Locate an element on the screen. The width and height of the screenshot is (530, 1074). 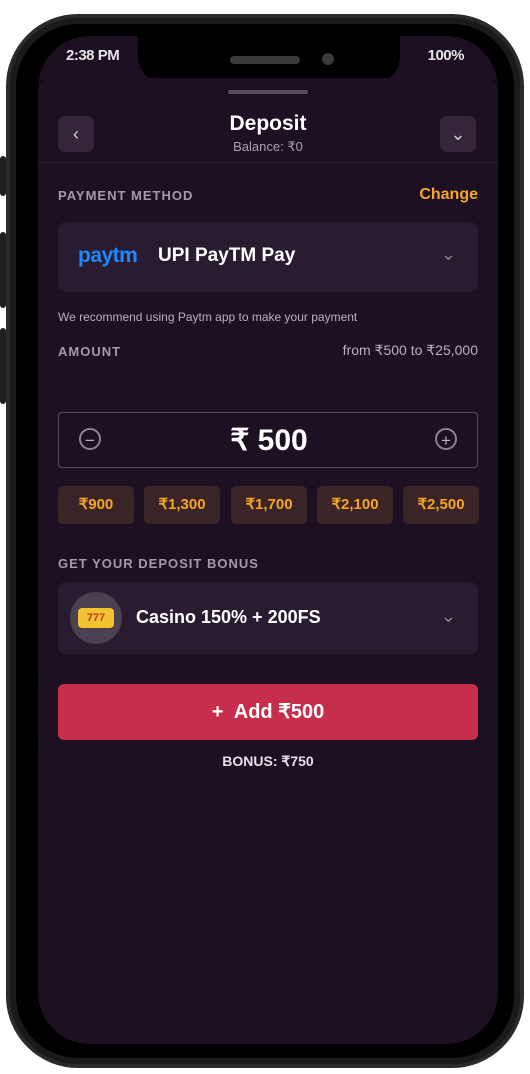
amount-value: ₹ 500 is located at coordinates (269, 440).